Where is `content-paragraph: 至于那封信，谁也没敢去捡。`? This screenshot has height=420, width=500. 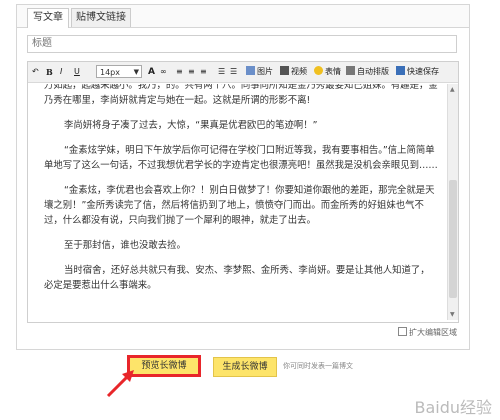
content-paragraph: 至于那封信，谁也没敢去捡。 is located at coordinates (125, 245).